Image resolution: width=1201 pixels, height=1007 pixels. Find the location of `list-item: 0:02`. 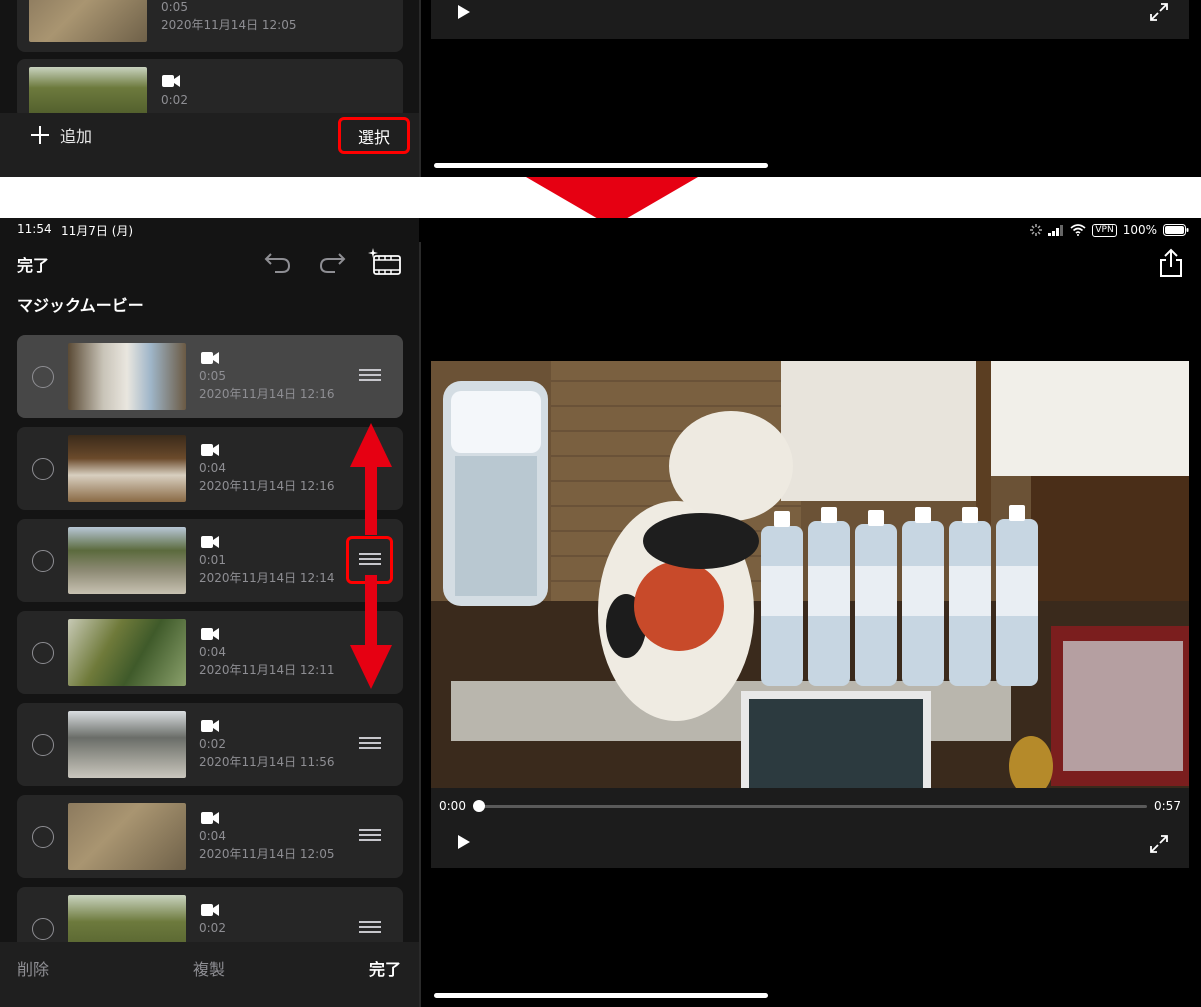

list-item: 0:02 is located at coordinates (210, 89).